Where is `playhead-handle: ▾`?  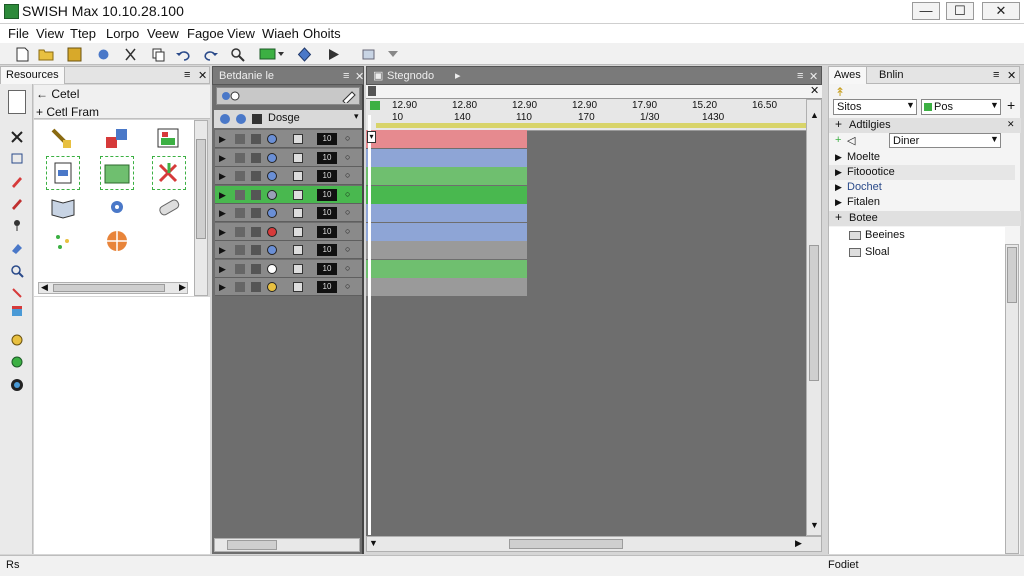
playhead-handle: ▾ is located at coordinates (371, 137).